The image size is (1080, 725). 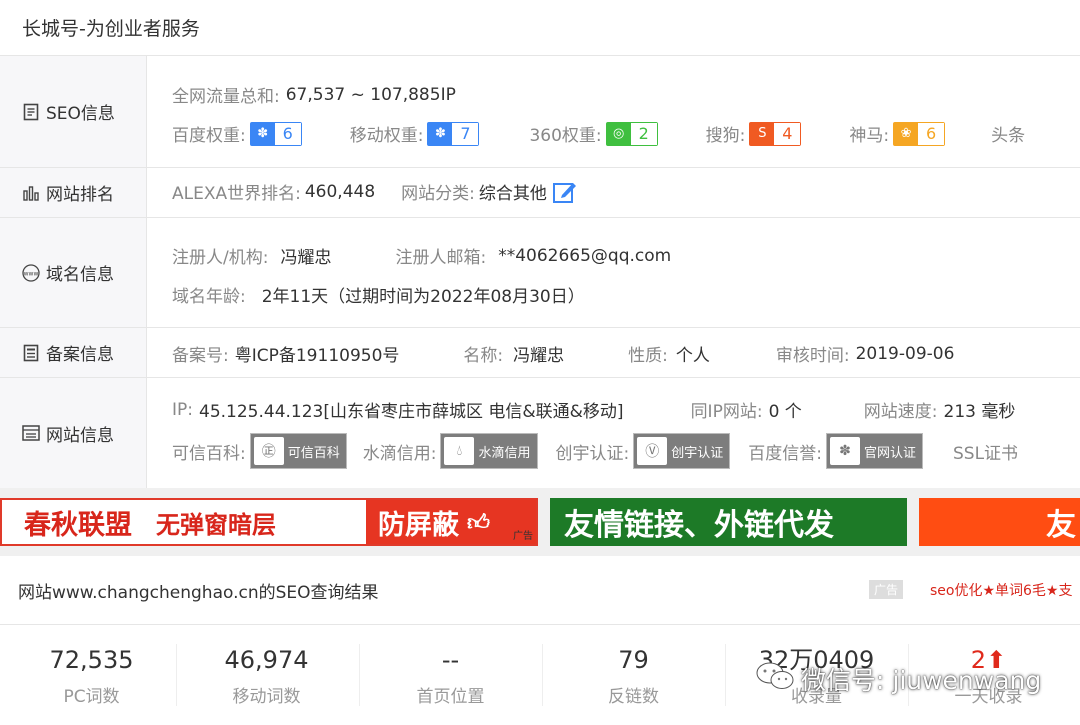 What do you see at coordinates (564, 192) in the screenshot?
I see `edit-icon` at bounding box center [564, 192].